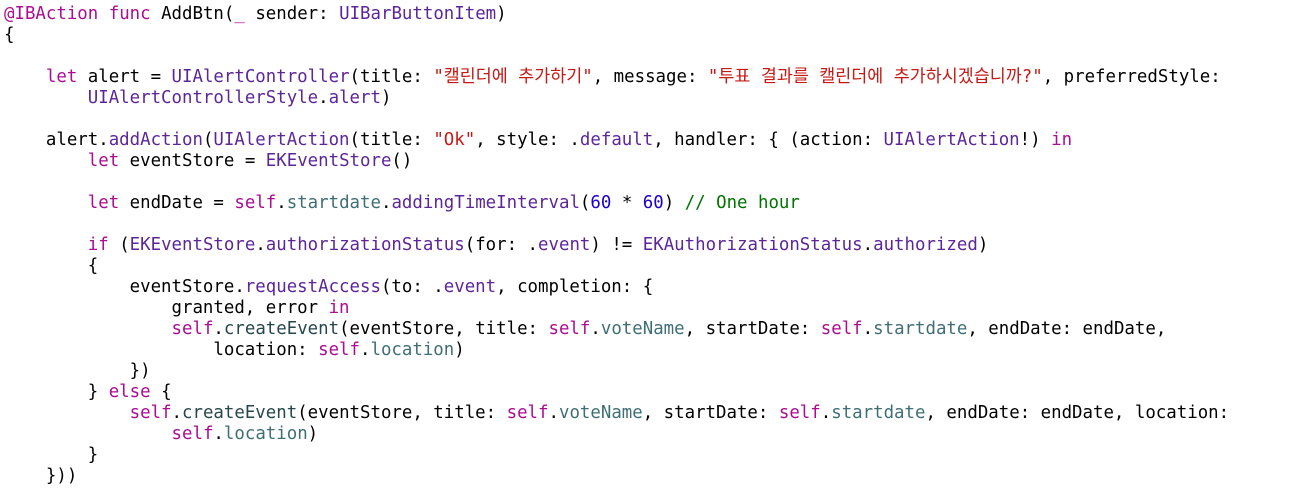 The image size is (1316, 490). I want to click on code-token-string: "캘린더에 추가하기", so click(513, 77).